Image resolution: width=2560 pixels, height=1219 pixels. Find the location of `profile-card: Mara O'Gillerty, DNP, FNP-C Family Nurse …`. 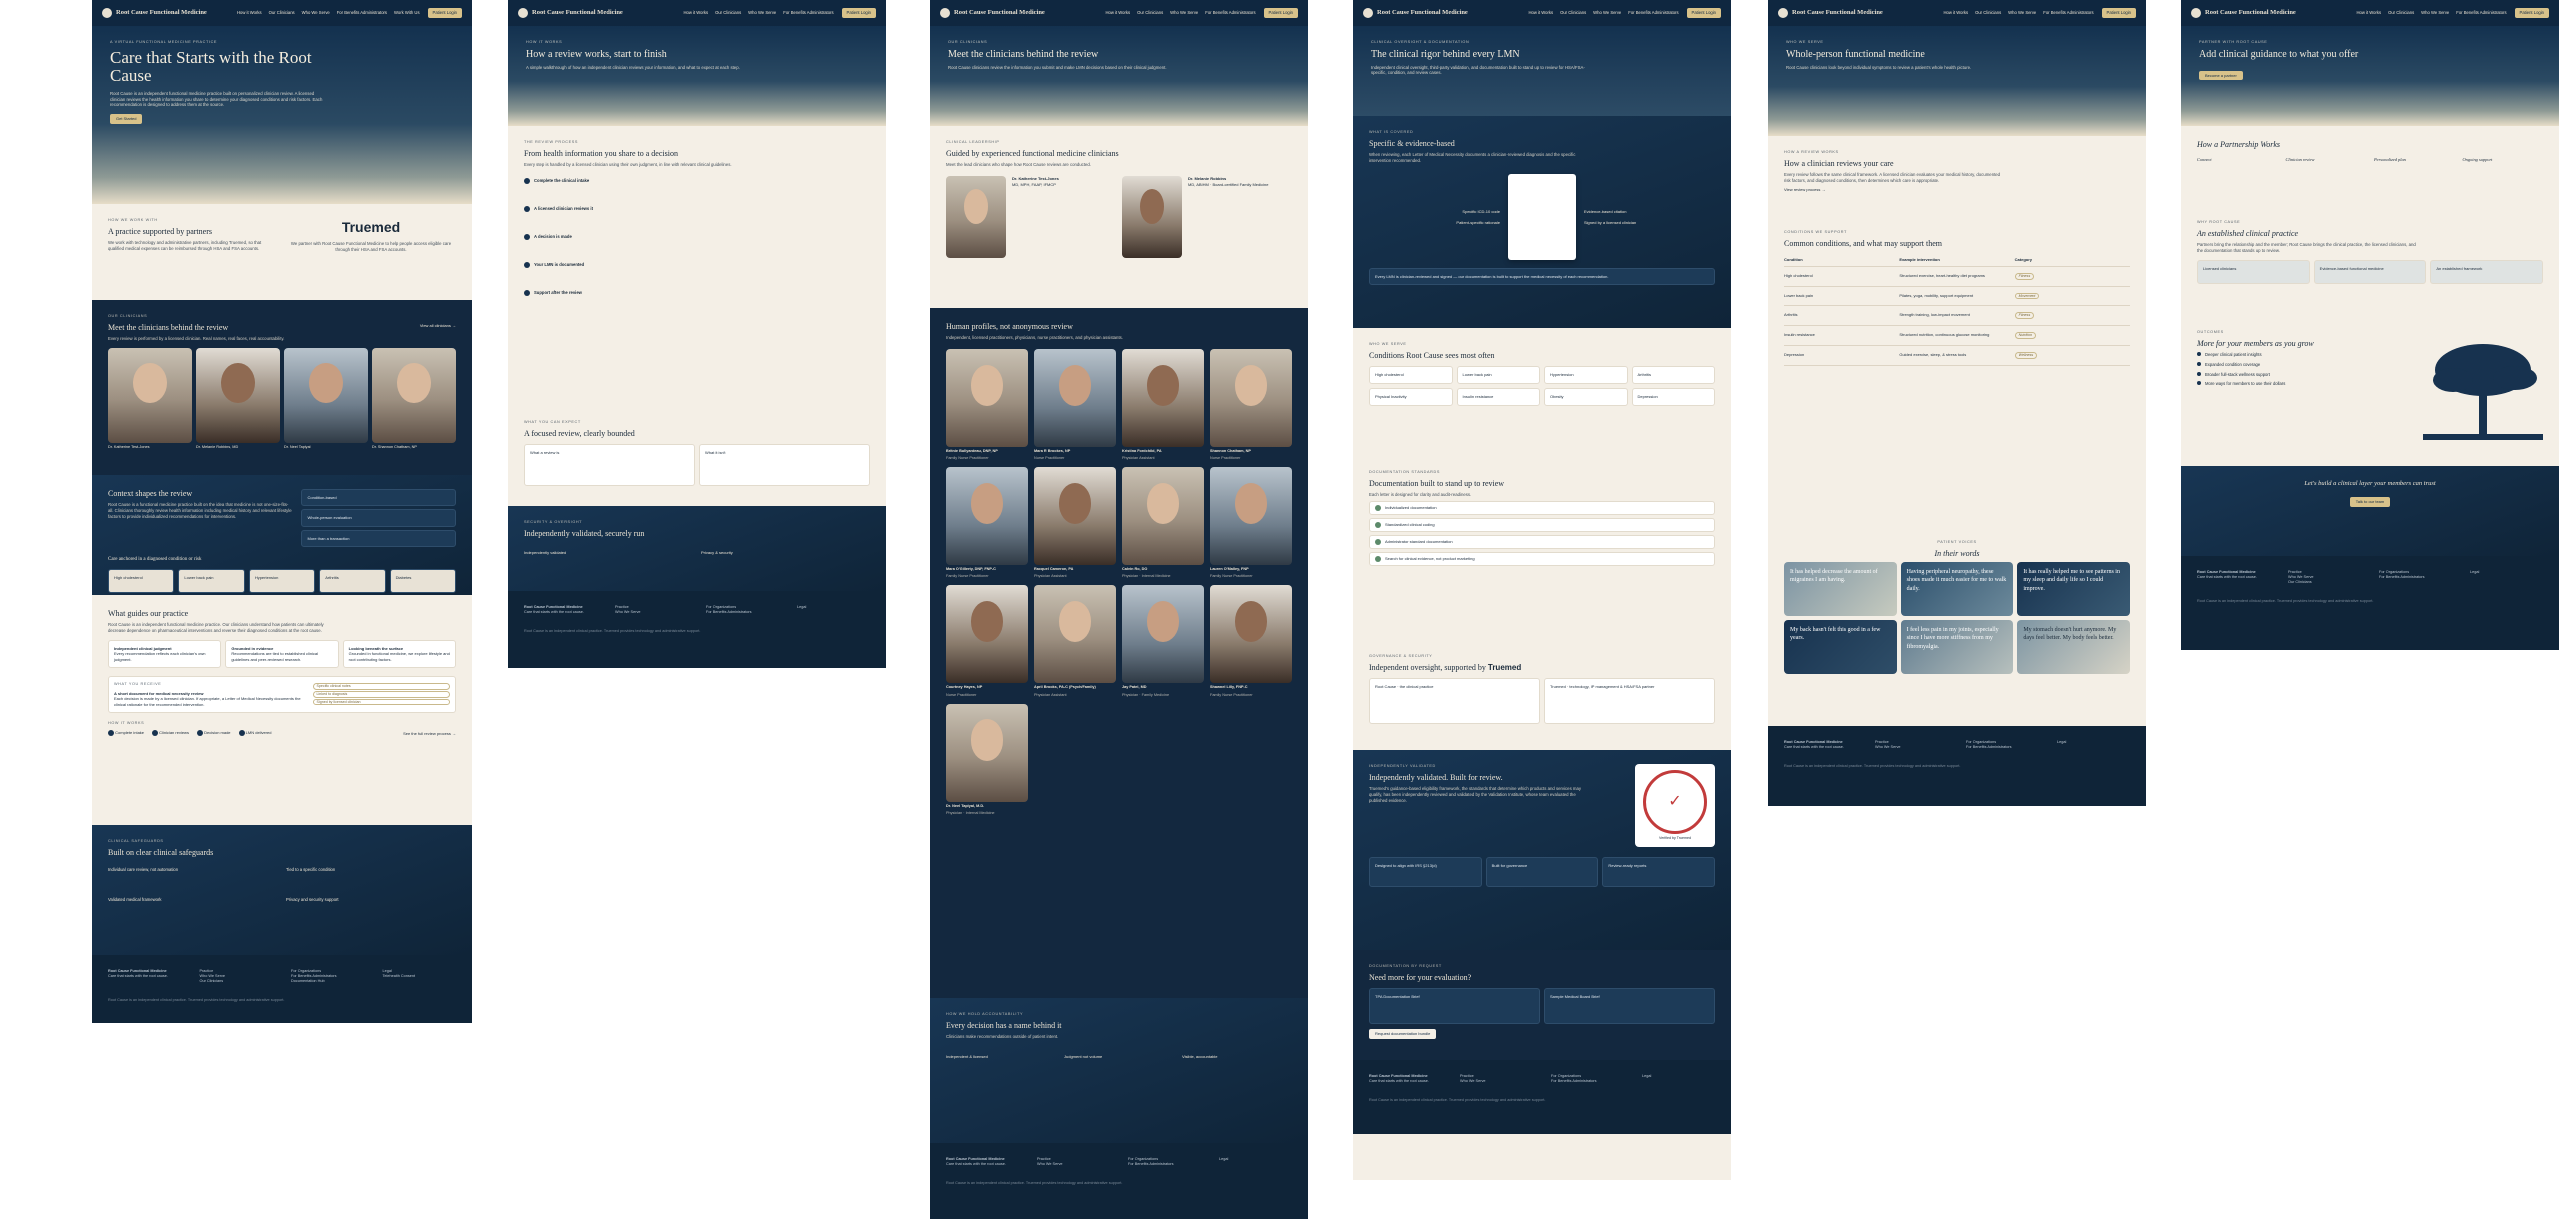

profile-card: Mara O'Gillerty, DNP, FNP-C Family Nurse … is located at coordinates (987, 523).